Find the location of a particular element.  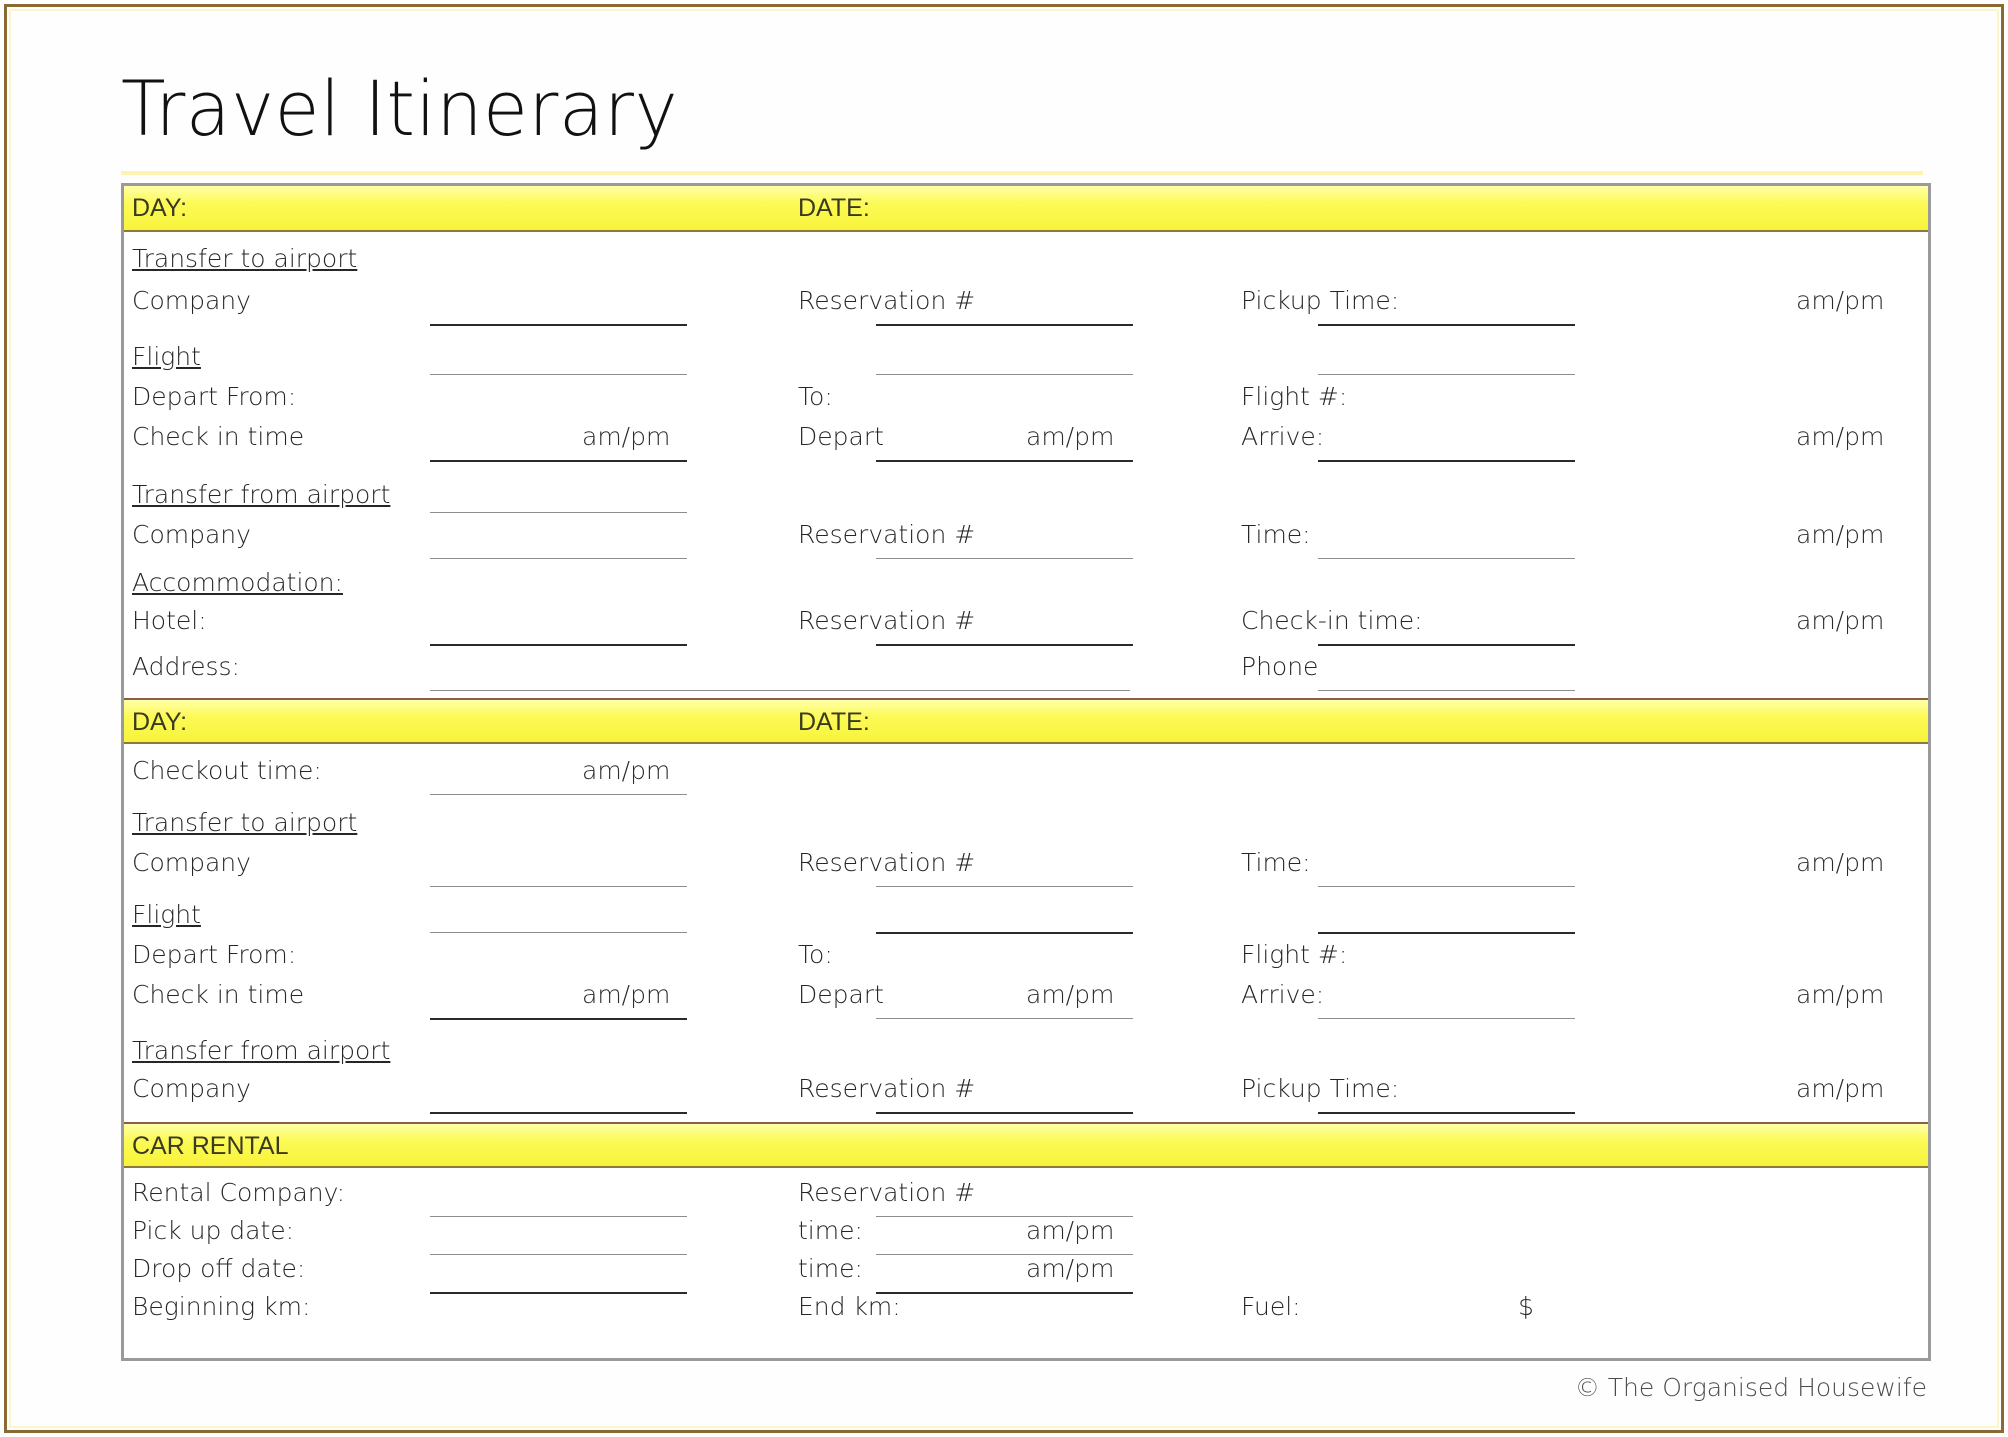

car-rental-label: CAR RENTAL is located at coordinates (210, 1145).